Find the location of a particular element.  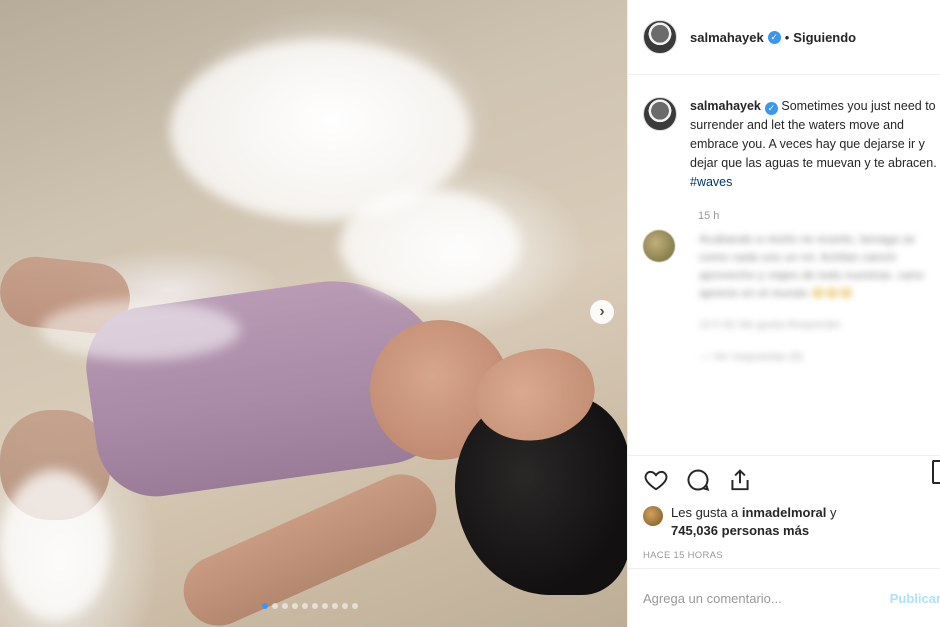

comment-meta: 15 h 82 Me gusta Responder is located at coordinates (770, 325).